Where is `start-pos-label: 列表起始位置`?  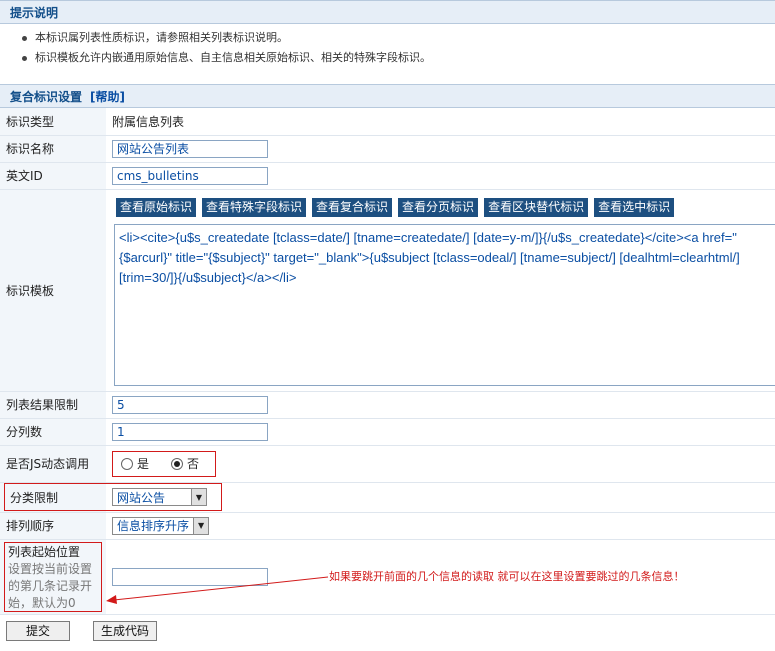
start-pos-label: 列表起始位置 is located at coordinates (44, 551).